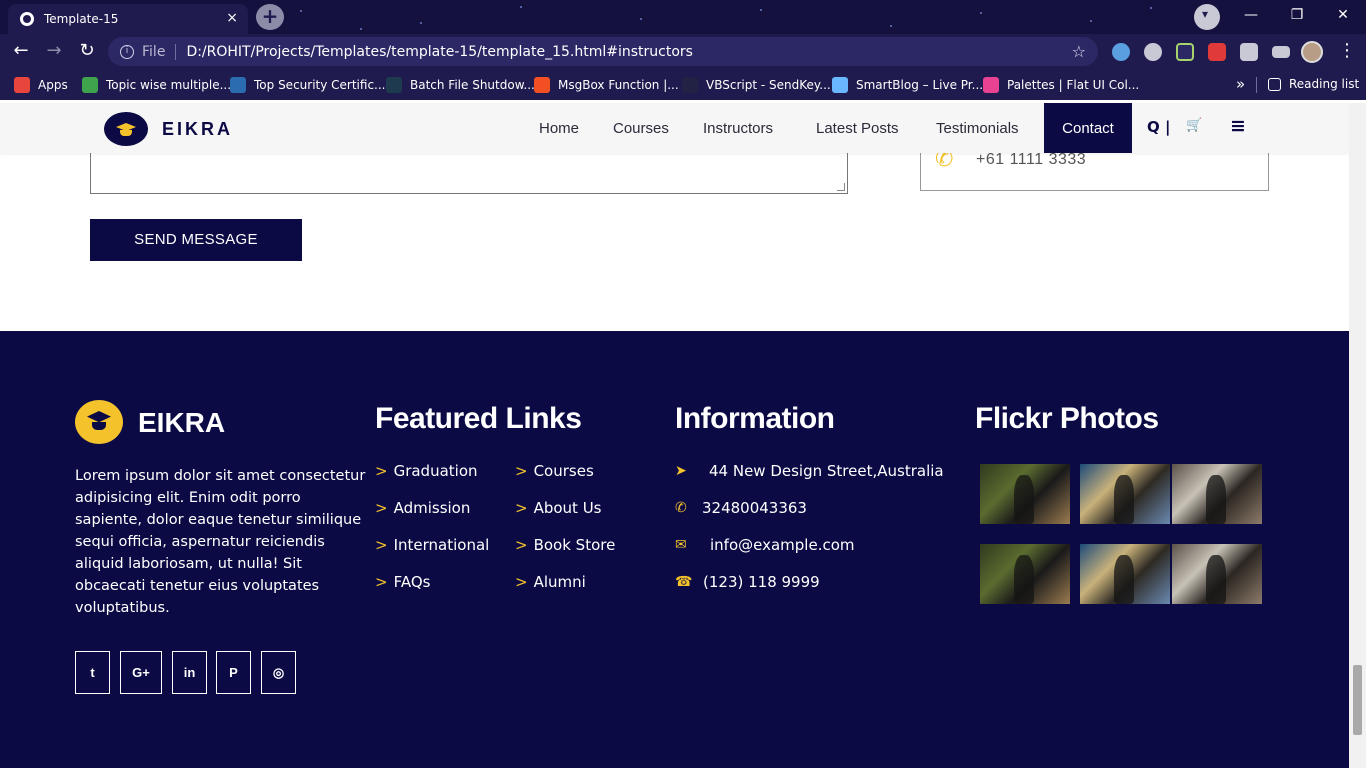 This screenshot has width=1366, height=768. What do you see at coordinates (641, 128) in the screenshot?
I see `nav-courses: Courses` at bounding box center [641, 128].